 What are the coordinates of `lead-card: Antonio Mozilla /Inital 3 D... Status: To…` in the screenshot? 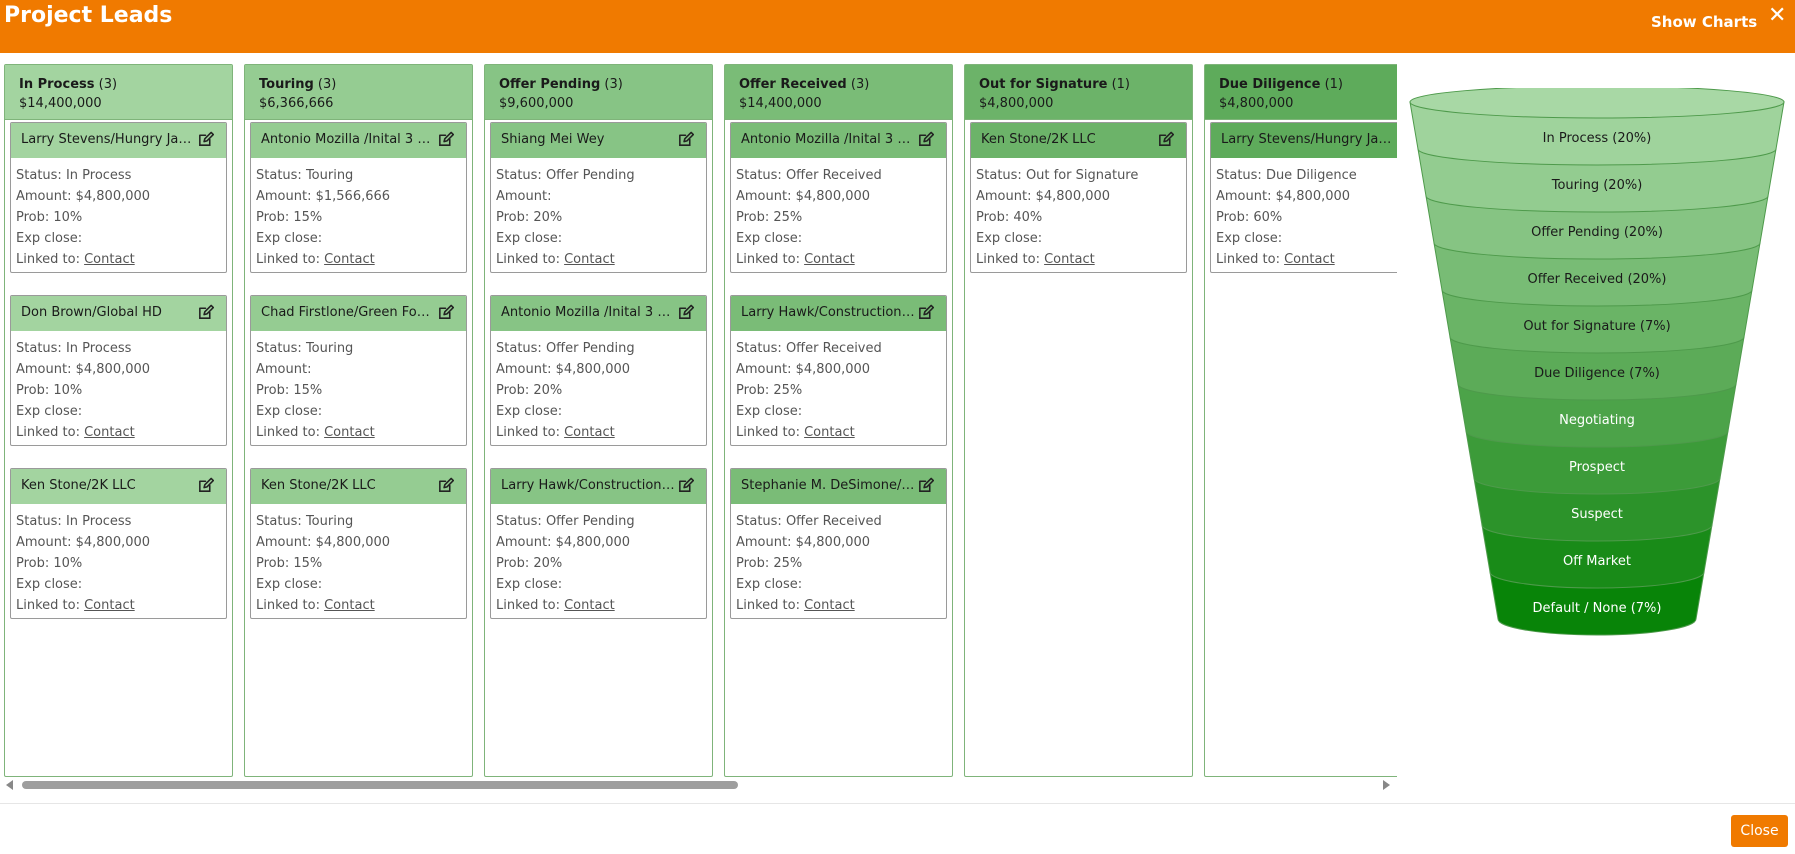 It's located at (358, 197).